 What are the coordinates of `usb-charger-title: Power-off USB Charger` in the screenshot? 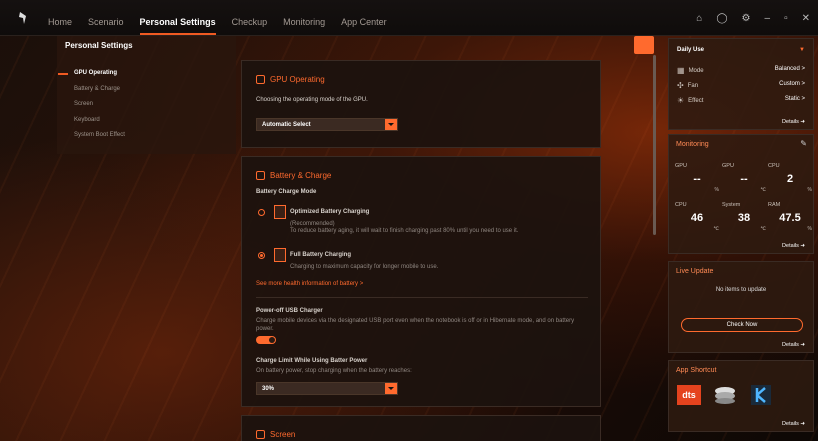 It's located at (289, 311).